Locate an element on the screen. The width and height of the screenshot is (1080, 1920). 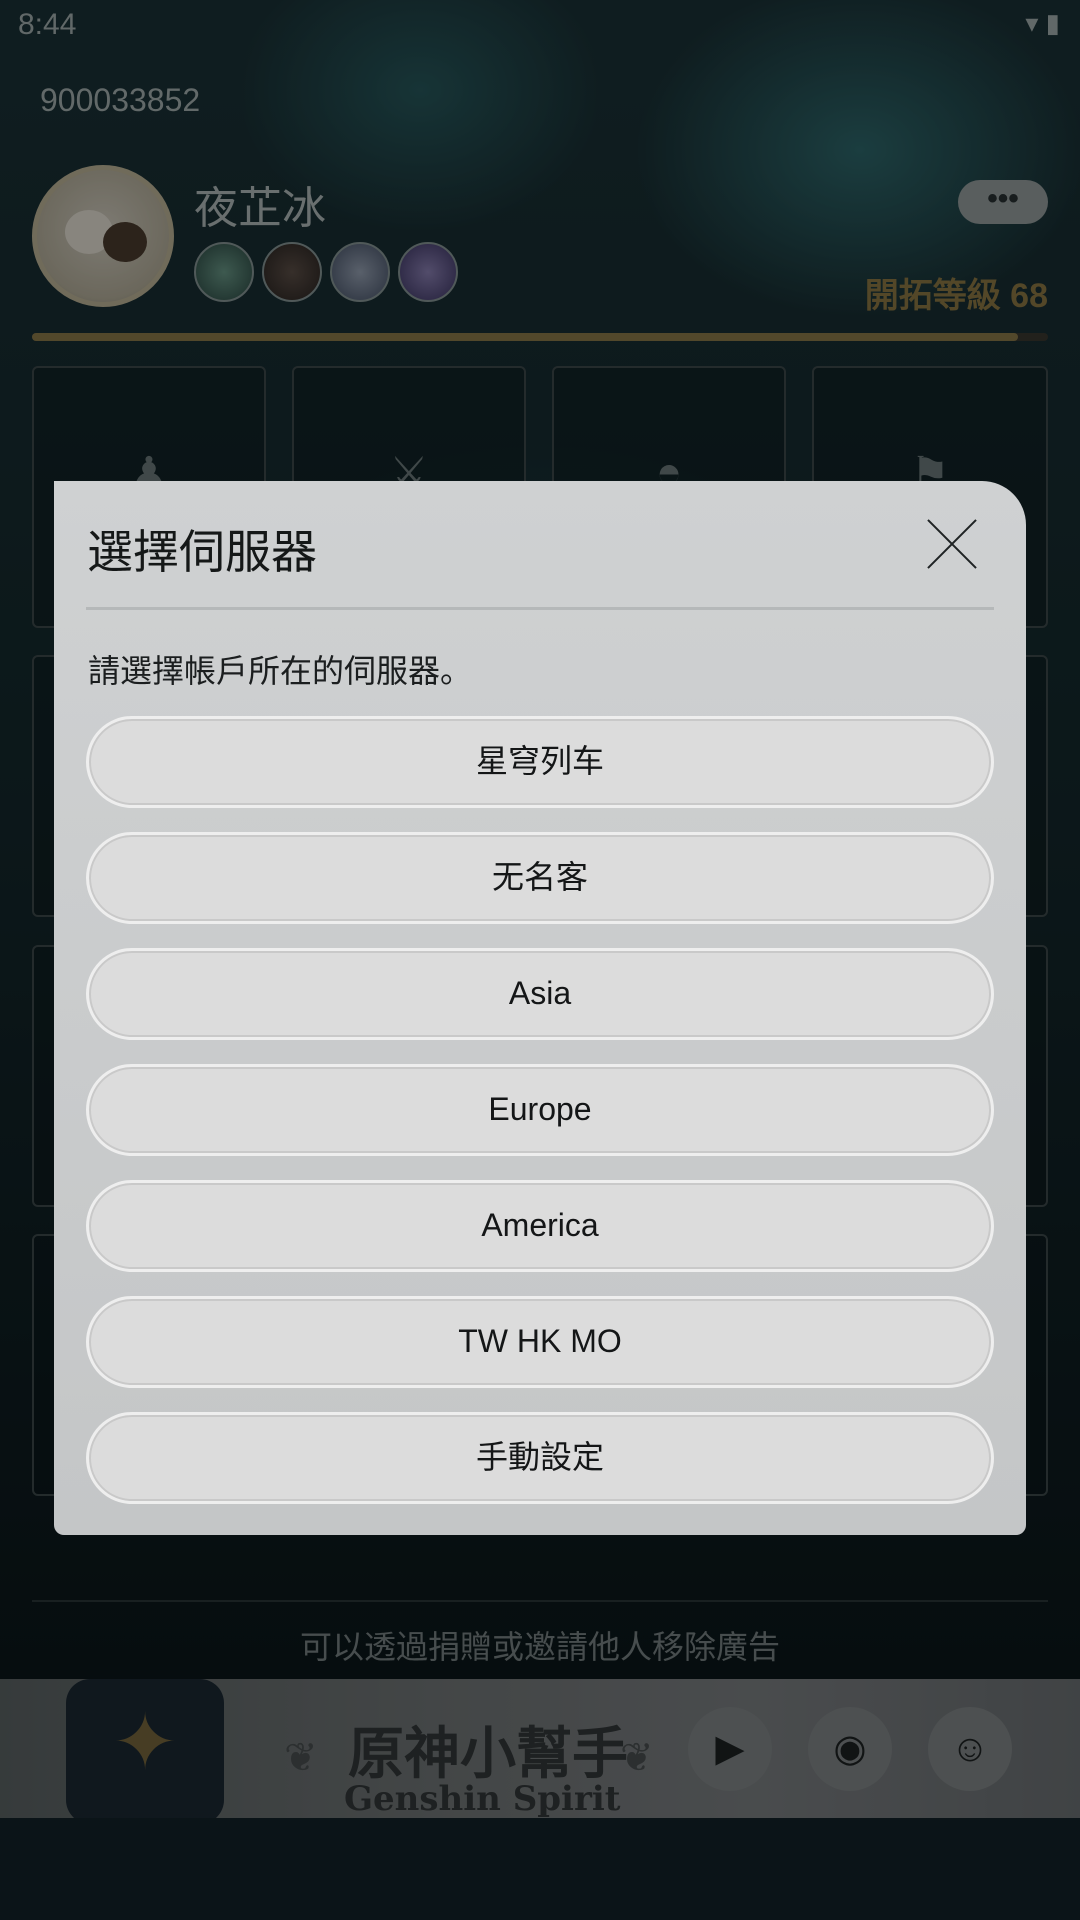
server-option-america: America is located at coordinates (540, 1226).